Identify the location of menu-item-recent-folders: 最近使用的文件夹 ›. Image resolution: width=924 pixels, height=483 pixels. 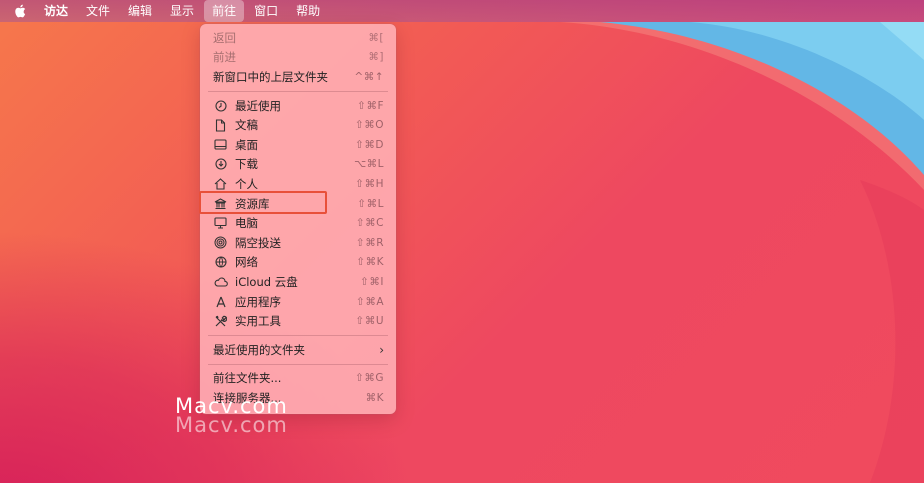
(298, 350).